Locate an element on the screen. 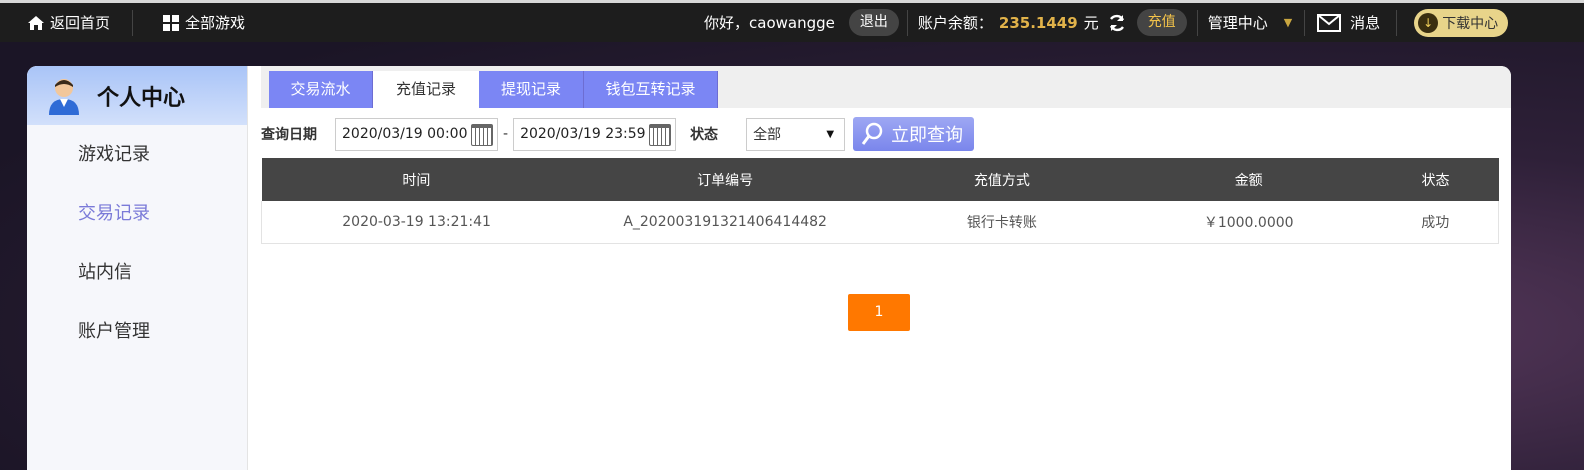 Image resolution: width=1584 pixels, height=470 pixels. column-header: 状态 is located at coordinates (1435, 179).